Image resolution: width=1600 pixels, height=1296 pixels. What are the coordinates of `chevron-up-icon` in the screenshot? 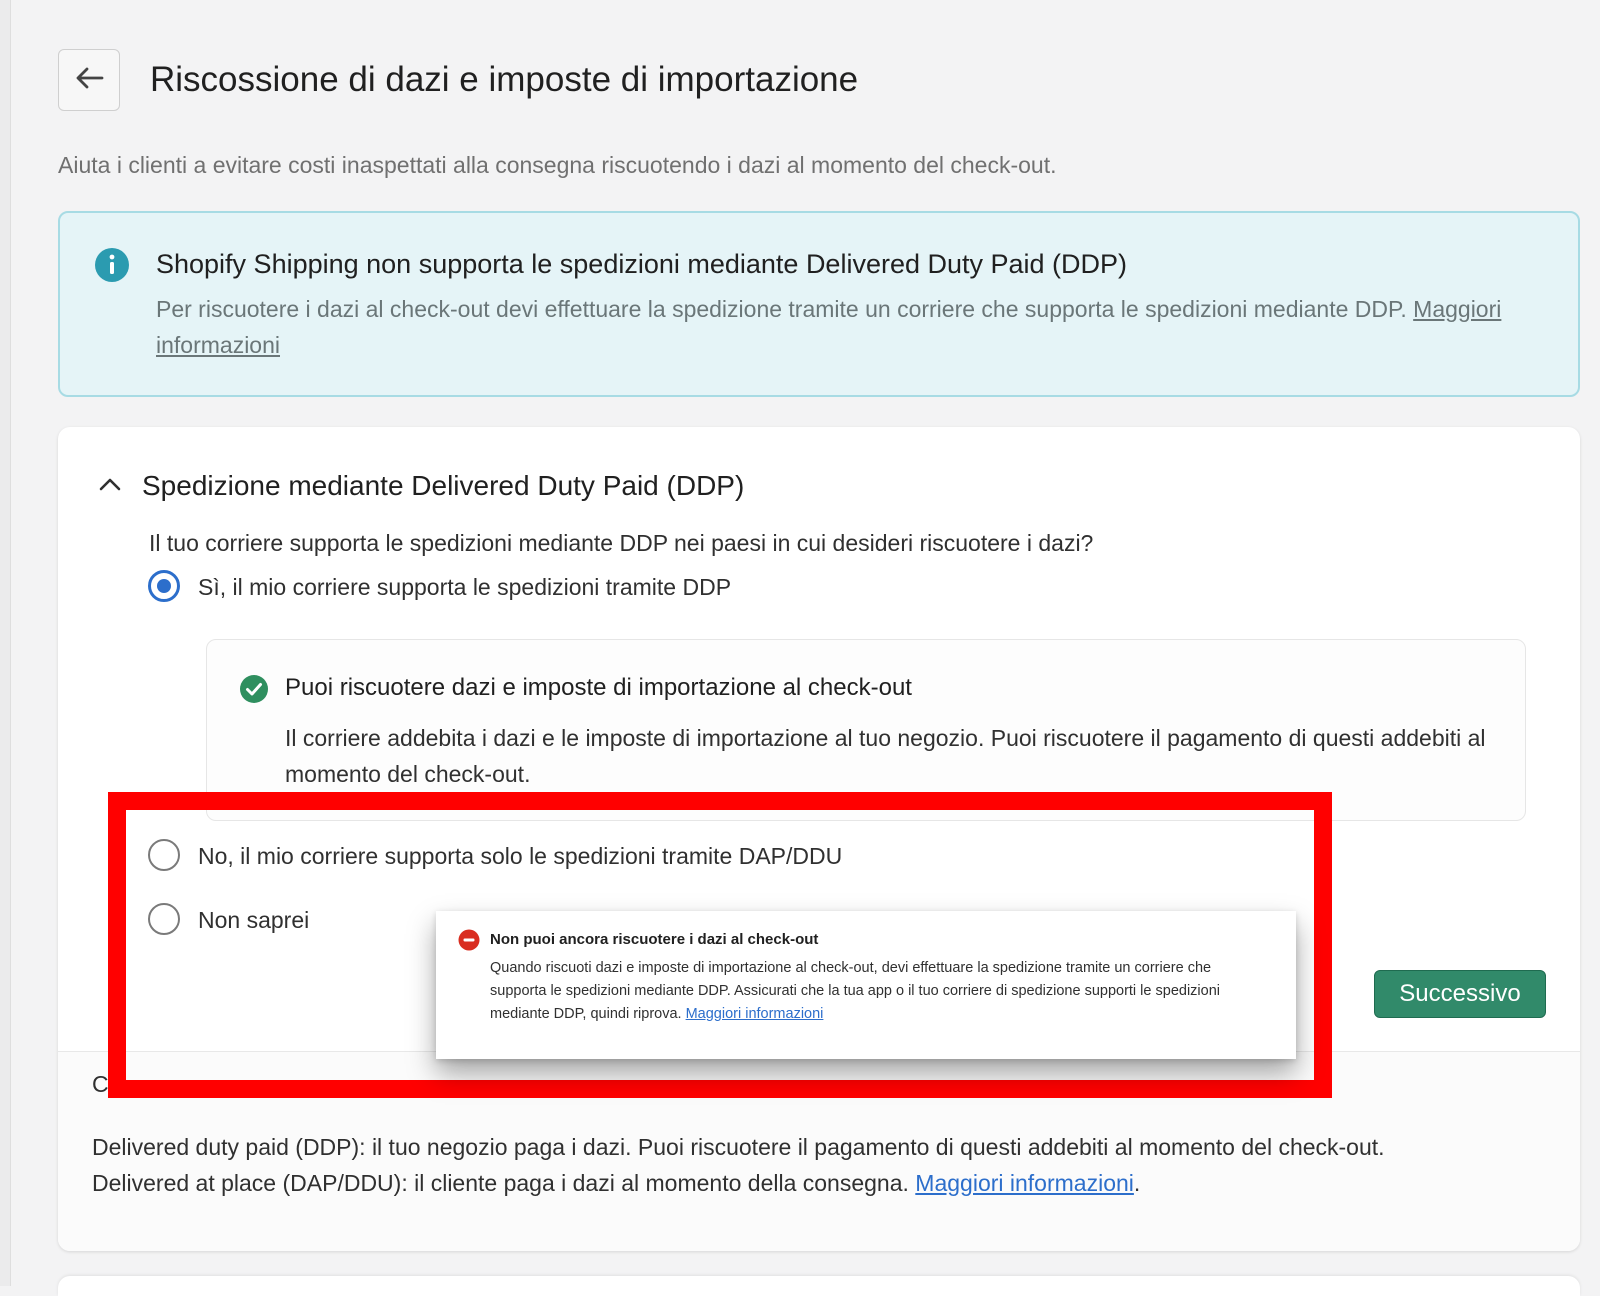 It's located at (110, 486).